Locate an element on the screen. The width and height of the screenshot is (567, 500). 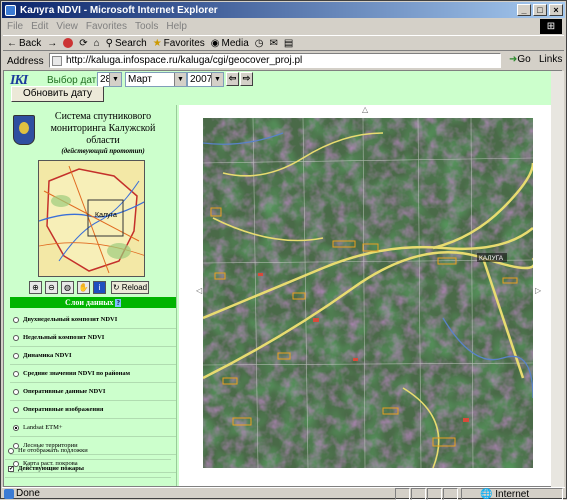
vertical-scrollbar is located at coordinates (557, 279).